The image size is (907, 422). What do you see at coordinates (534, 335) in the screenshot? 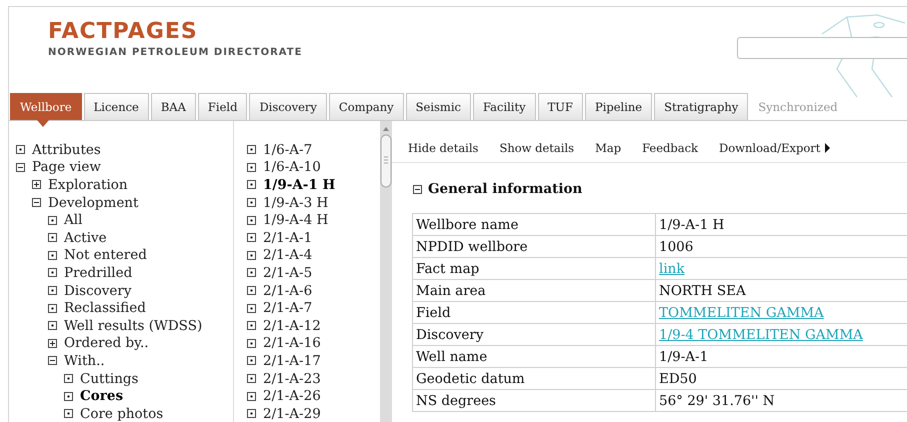
I see `table-cell: Discovery` at bounding box center [534, 335].